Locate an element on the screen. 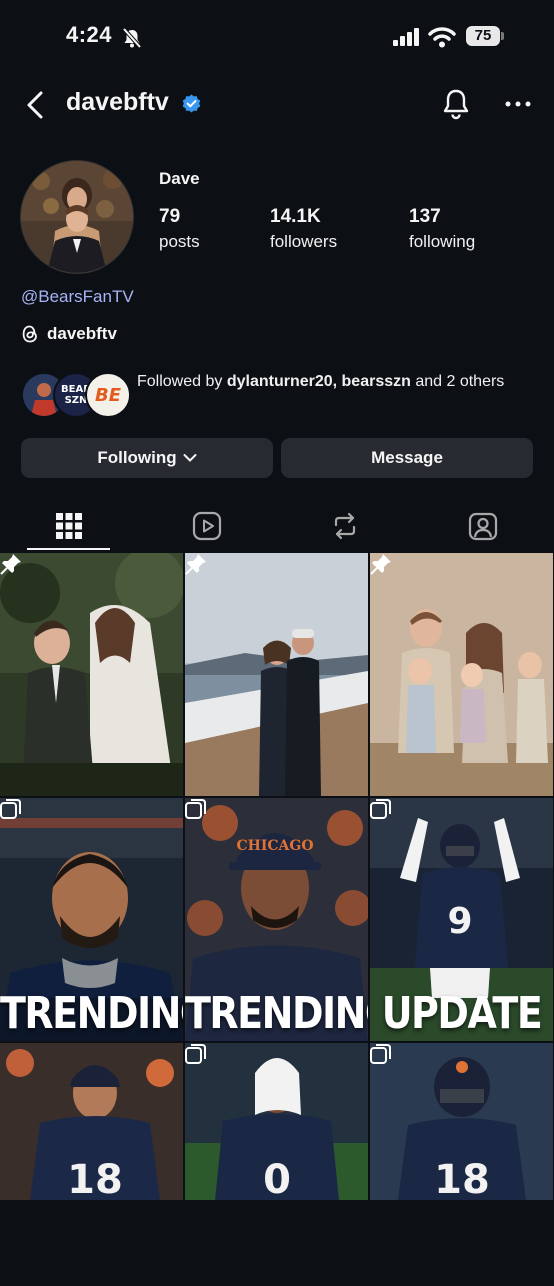 The image size is (554, 1286). following-button-label: Following is located at coordinates (137, 457).